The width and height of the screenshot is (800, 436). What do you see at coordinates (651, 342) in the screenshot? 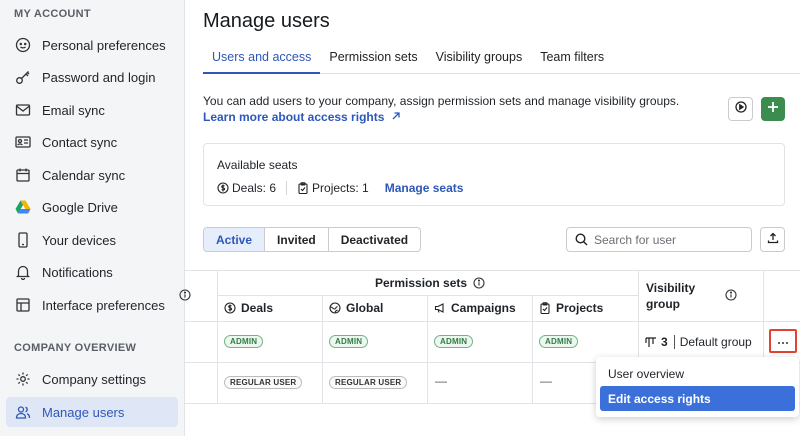
I see `hierarchy-icon` at bounding box center [651, 342].